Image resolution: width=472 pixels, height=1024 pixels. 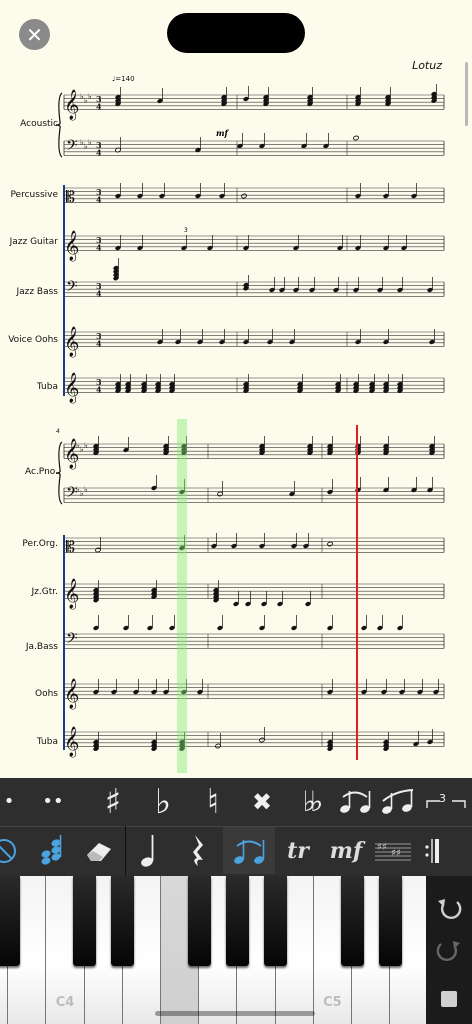 I want to click on double-sharp-button: ✖, so click(x=262, y=801).